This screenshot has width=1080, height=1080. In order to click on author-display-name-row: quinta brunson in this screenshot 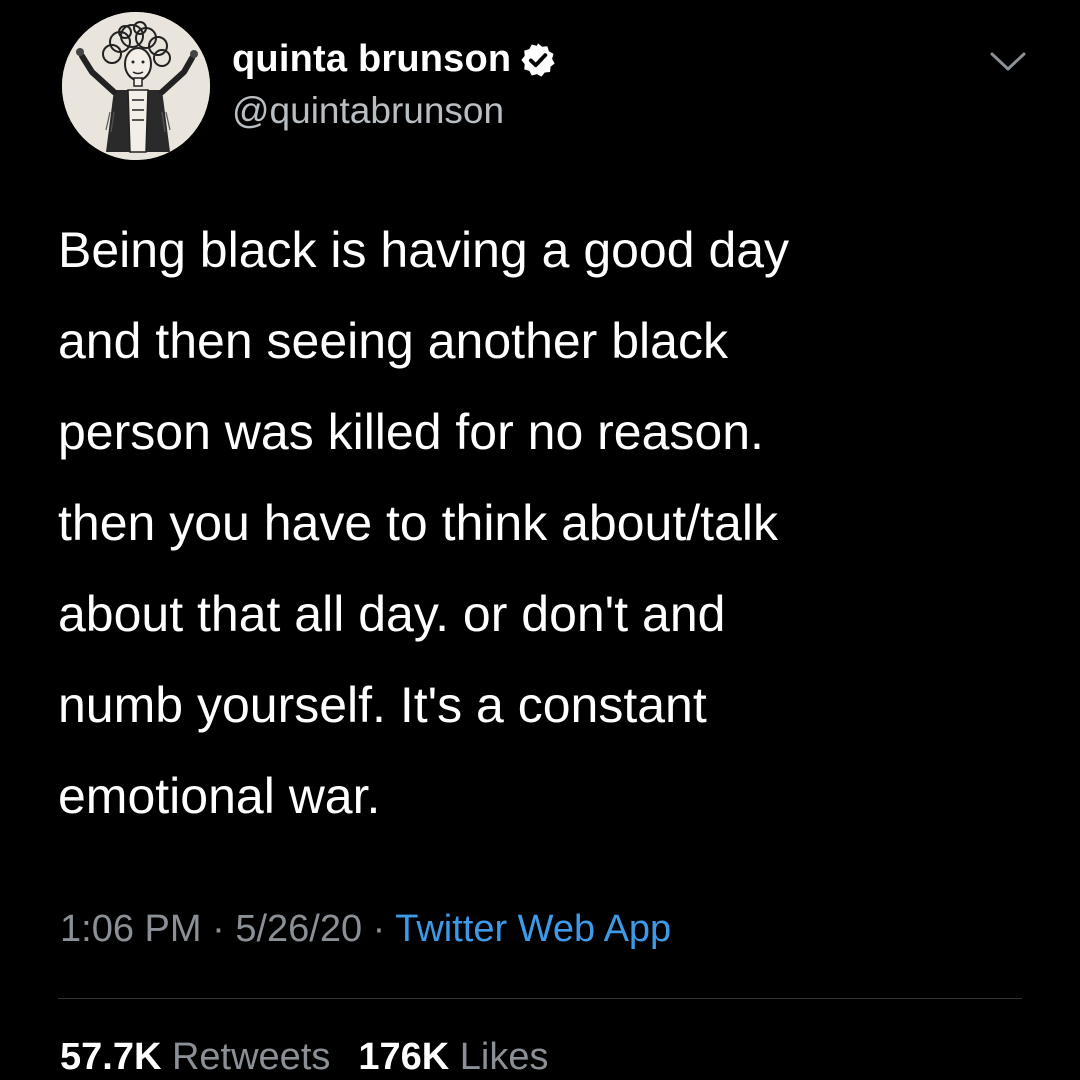, I will do `click(394, 59)`.